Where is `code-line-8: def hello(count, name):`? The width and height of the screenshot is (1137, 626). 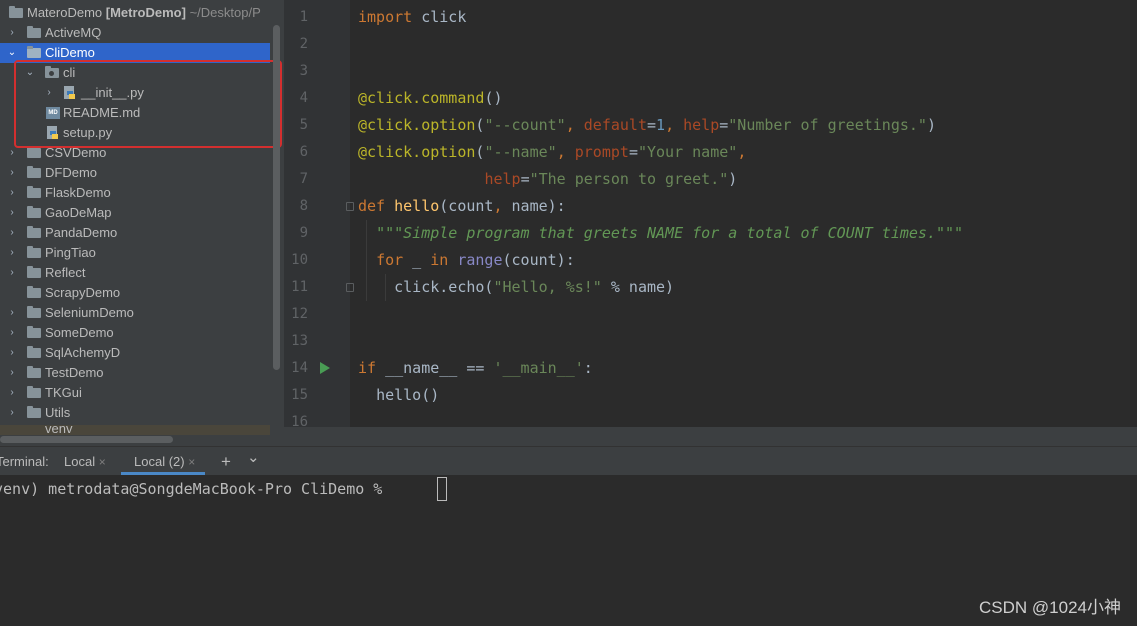
code-line-8: def hello(count, name): is located at coordinates (462, 206).